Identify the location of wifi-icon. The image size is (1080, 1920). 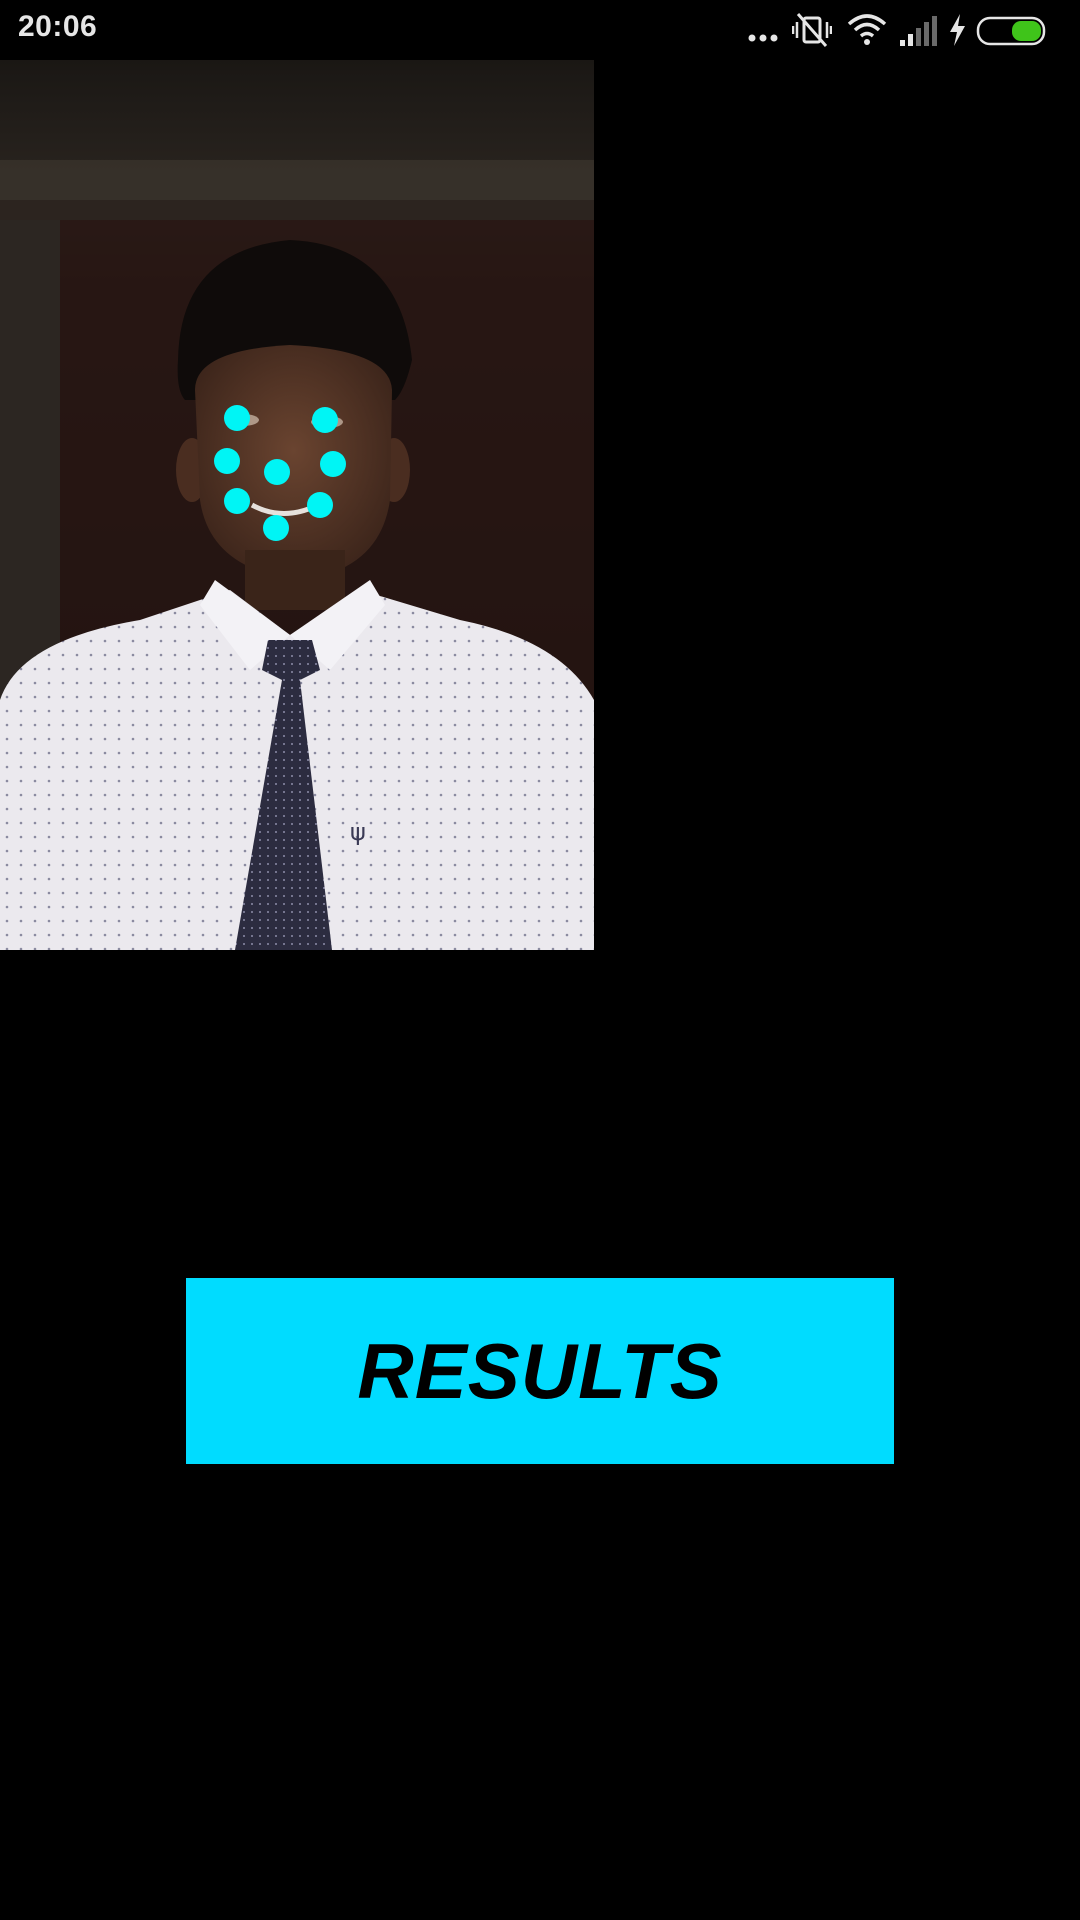
(867, 29).